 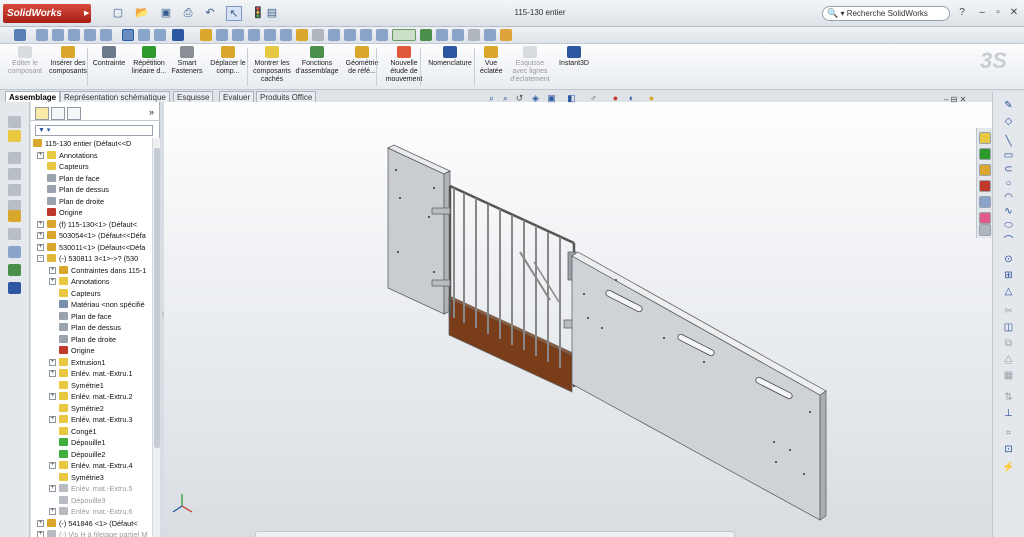 What do you see at coordinates (615, 98) in the screenshot?
I see `edit-appearance-icon: ●` at bounding box center [615, 98].